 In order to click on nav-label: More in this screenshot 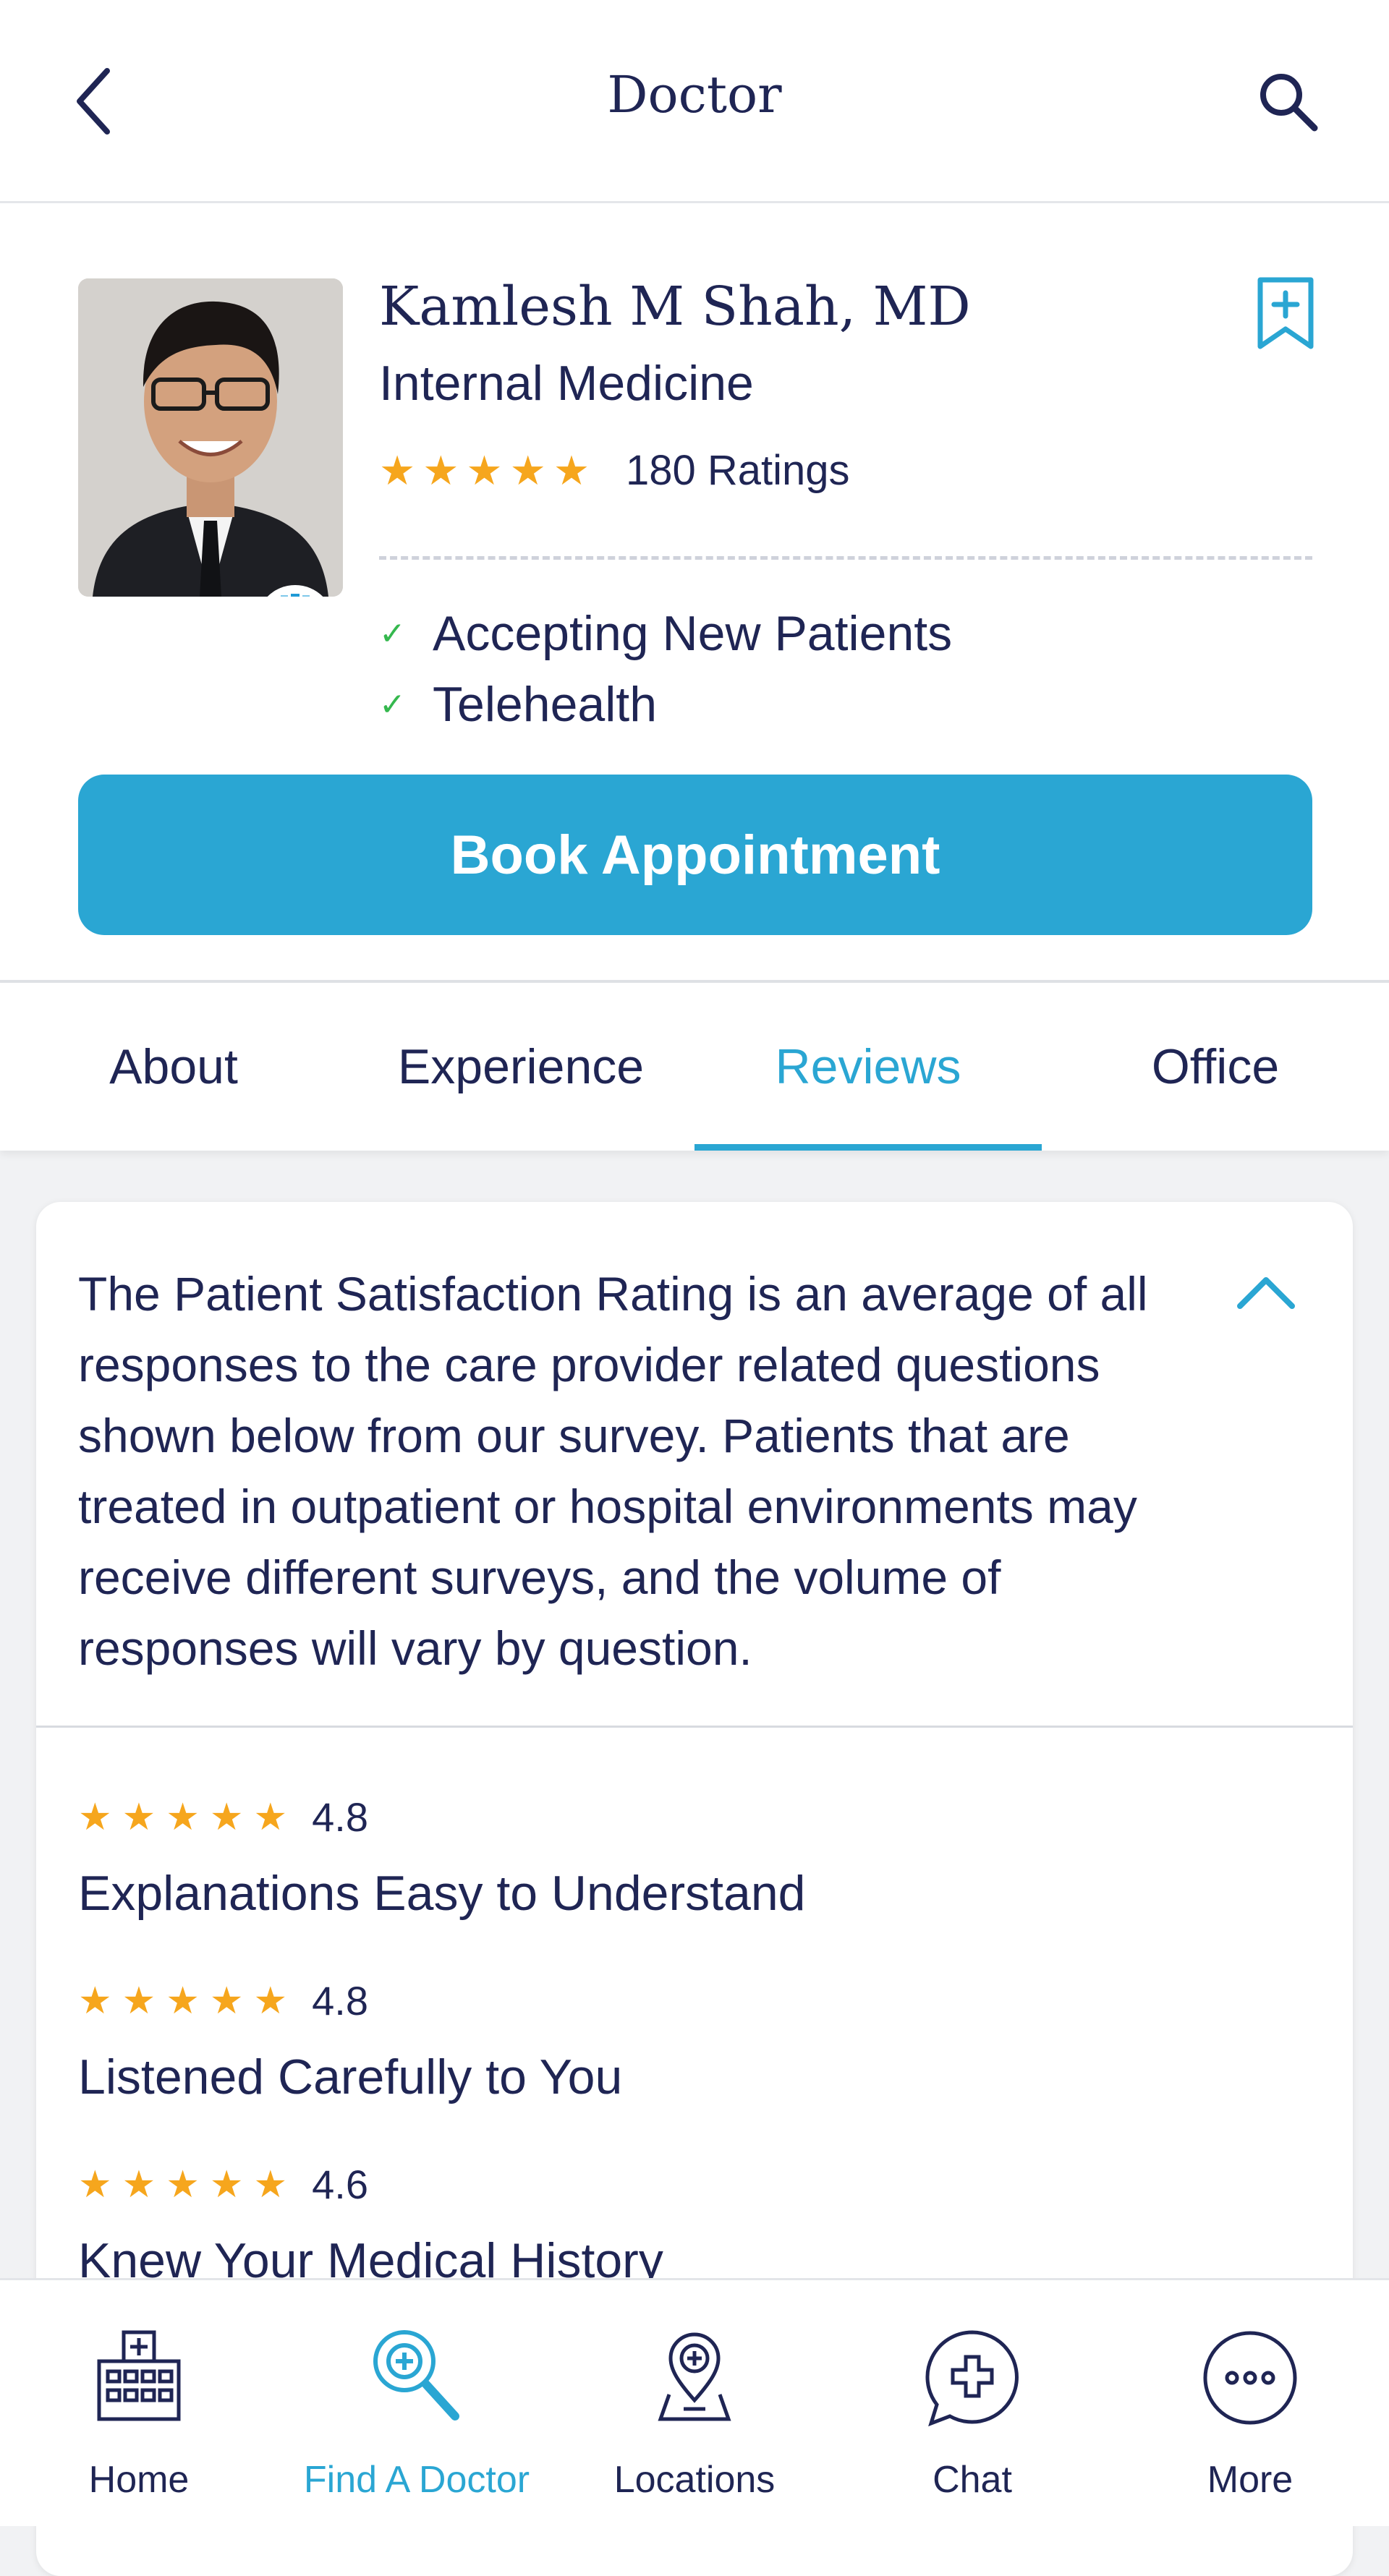, I will do `click(1250, 2480)`.